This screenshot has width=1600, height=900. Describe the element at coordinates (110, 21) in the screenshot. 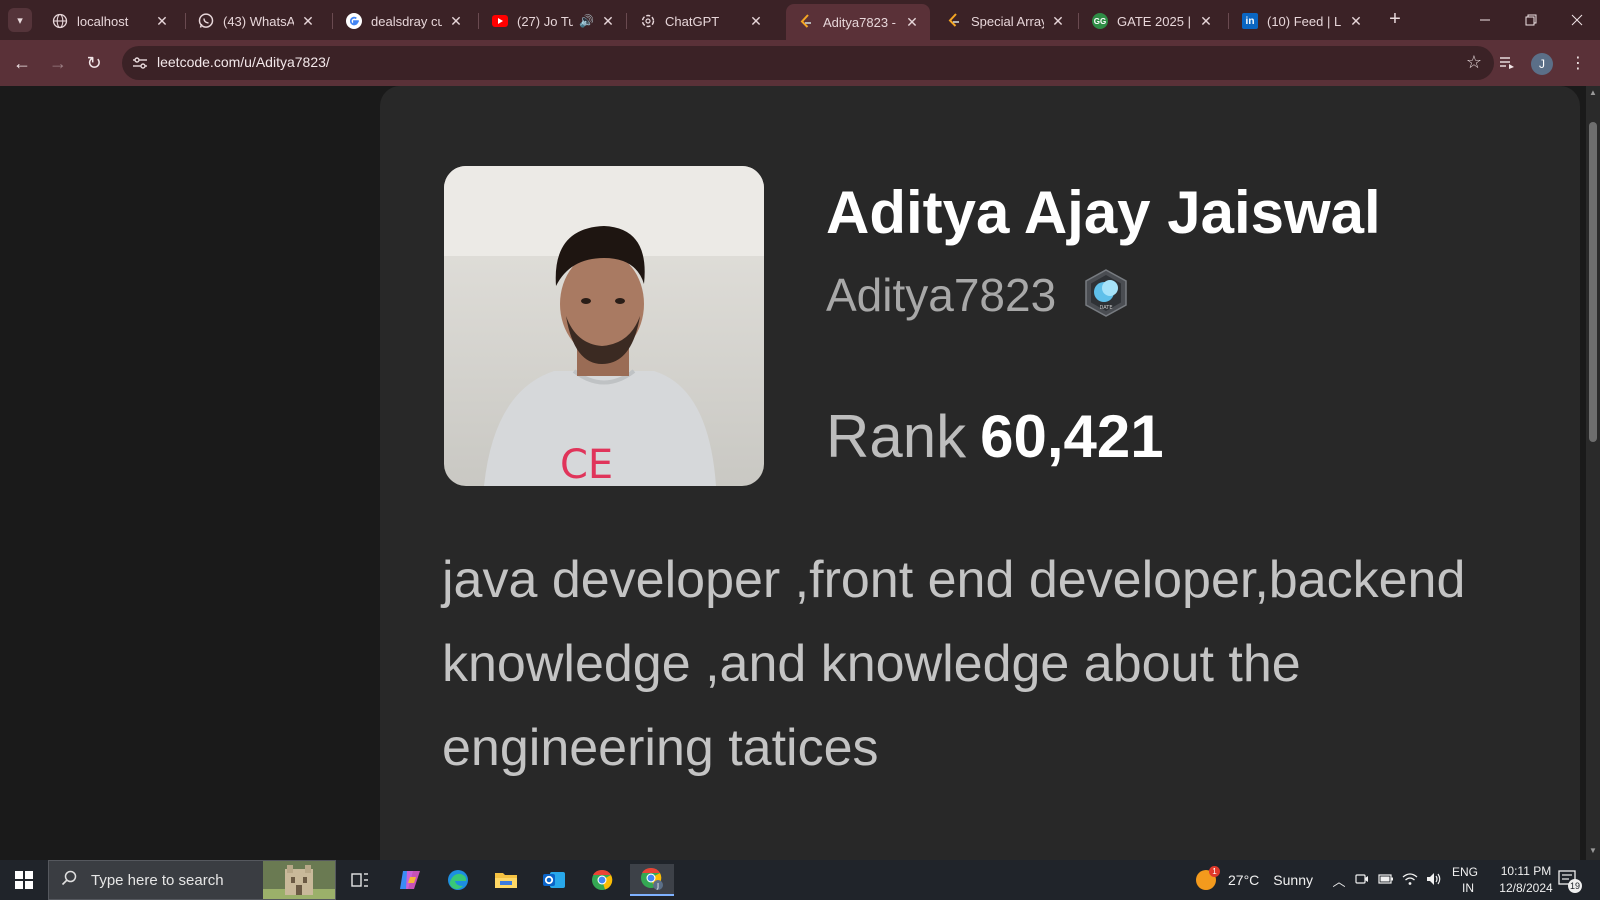

I see `tab-localhost: localhost ✕` at that location.